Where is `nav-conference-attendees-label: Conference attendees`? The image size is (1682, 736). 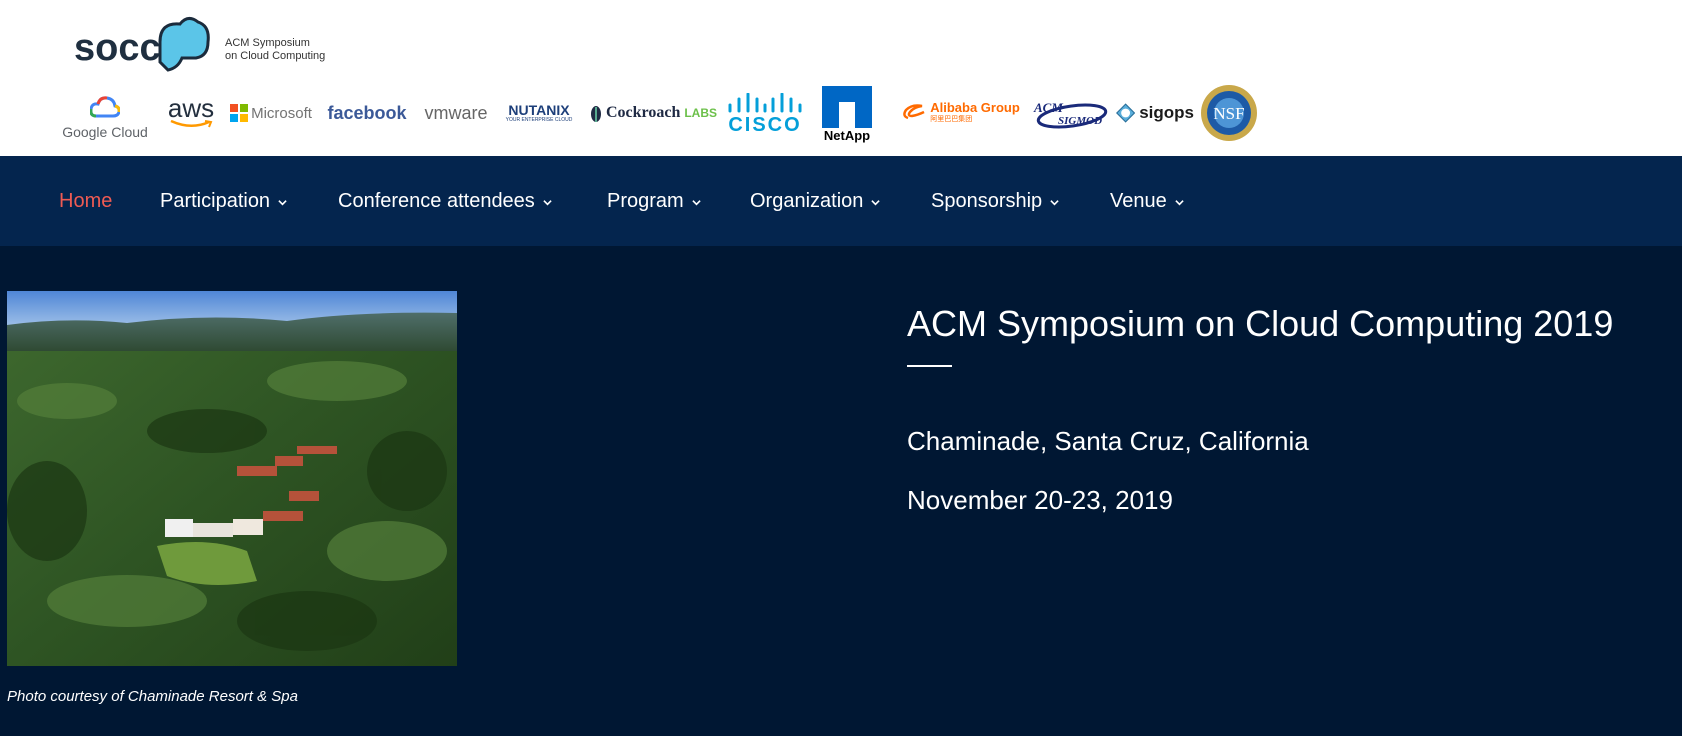
nav-conference-attendees-label: Conference attendees is located at coordinates (436, 201).